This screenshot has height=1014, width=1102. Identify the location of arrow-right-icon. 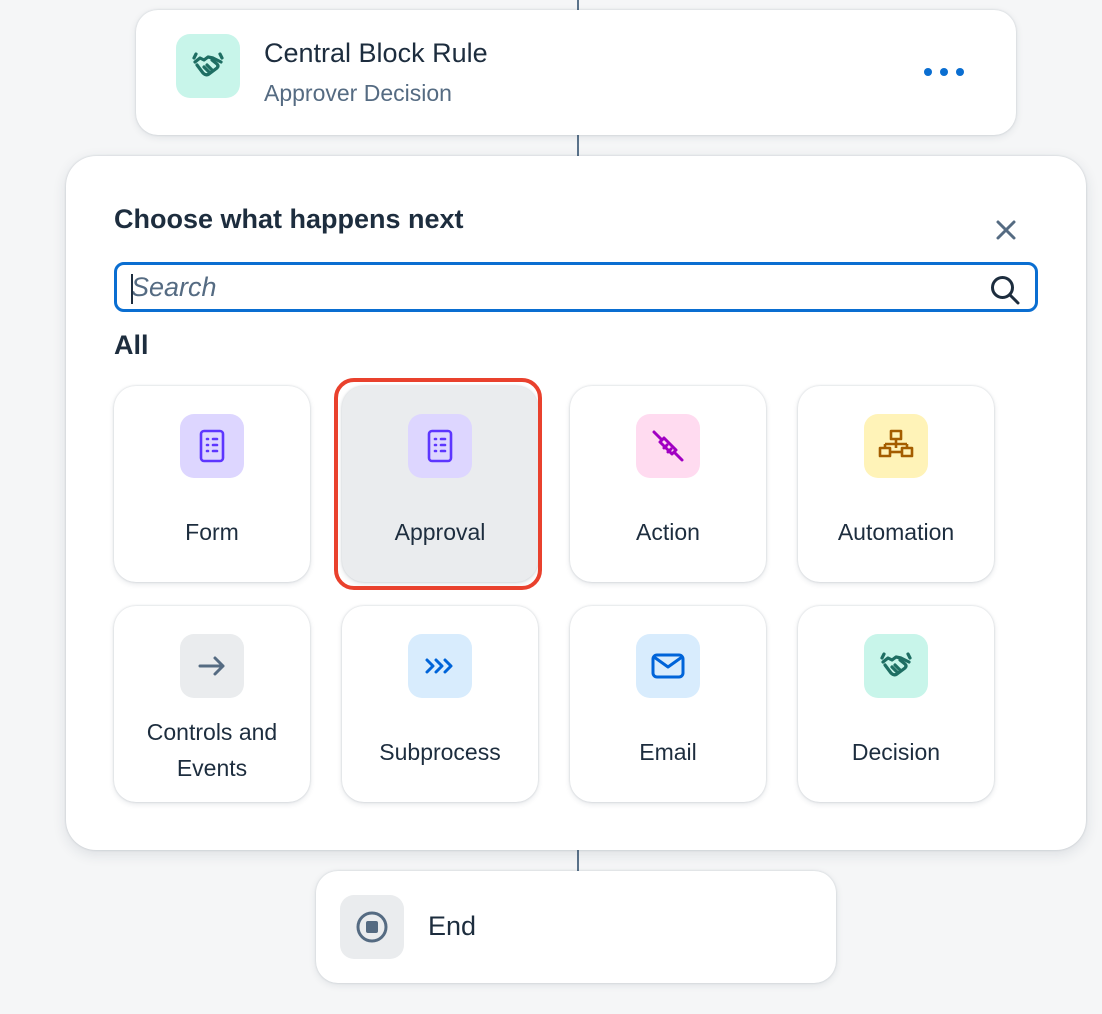
(212, 666).